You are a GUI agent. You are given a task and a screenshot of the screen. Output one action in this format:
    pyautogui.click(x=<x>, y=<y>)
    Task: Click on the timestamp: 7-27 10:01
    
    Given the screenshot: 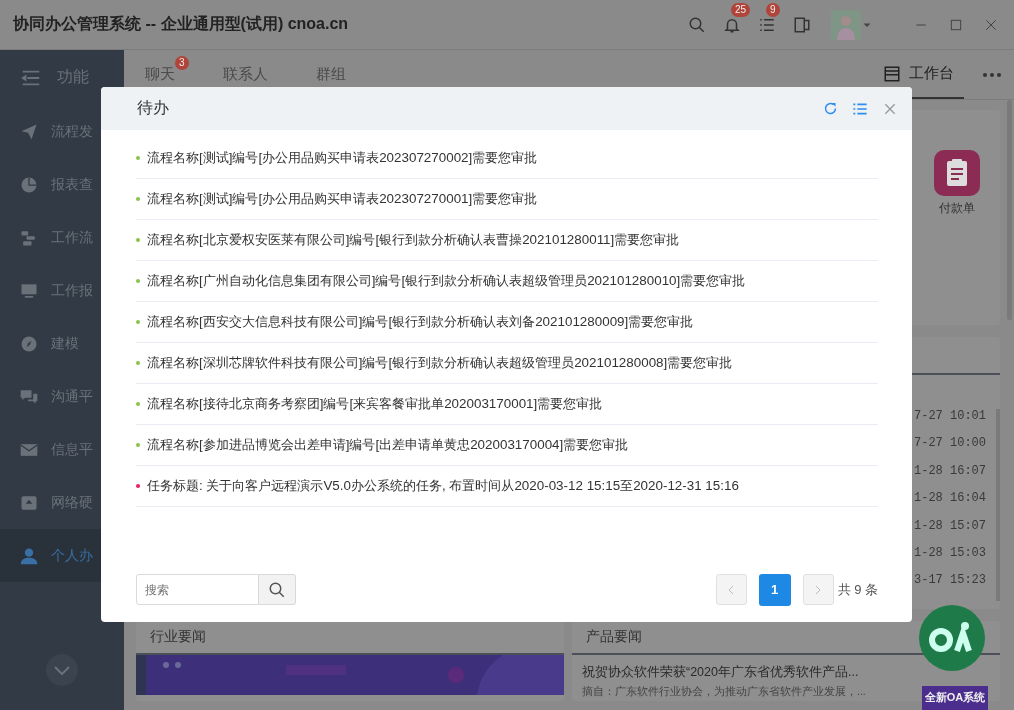 What is the action you would take?
    pyautogui.click(x=950, y=417)
    